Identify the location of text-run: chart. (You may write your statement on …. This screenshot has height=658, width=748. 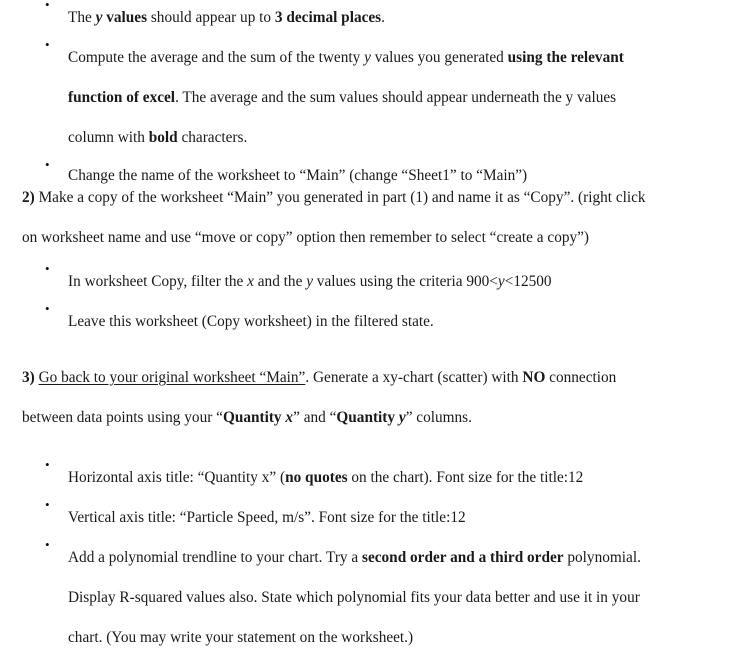
(241, 637).